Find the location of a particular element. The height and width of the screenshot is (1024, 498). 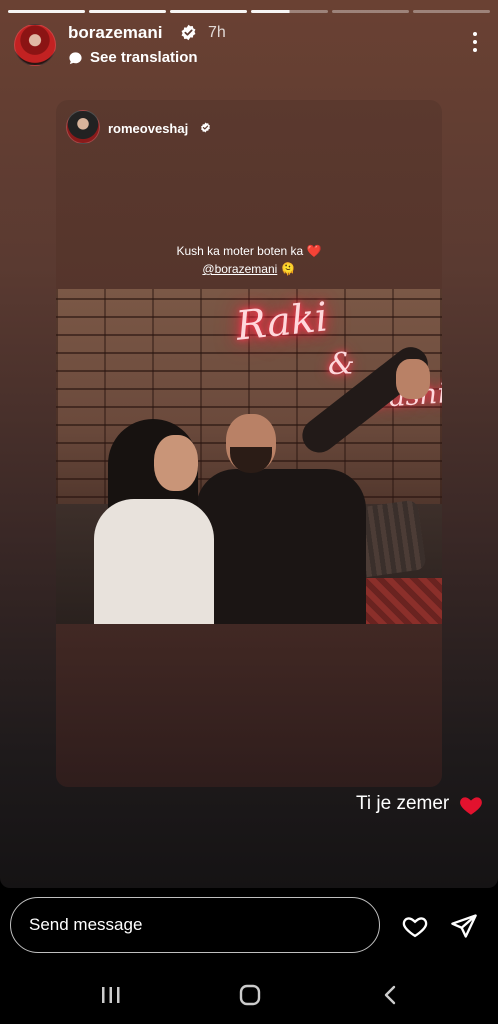

shared-post-avatar is located at coordinates (83, 127).